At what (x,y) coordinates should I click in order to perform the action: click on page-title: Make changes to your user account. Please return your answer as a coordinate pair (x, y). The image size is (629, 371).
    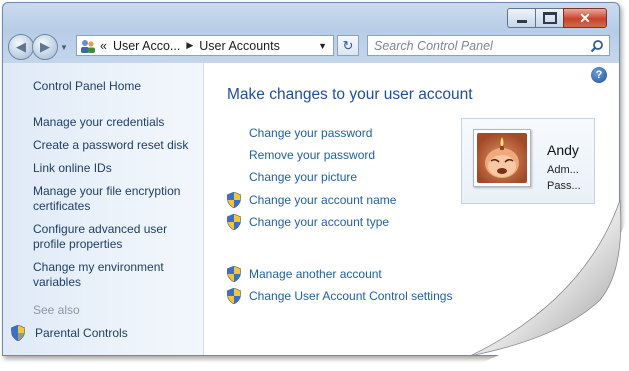
    Looking at the image, I should click on (350, 94).